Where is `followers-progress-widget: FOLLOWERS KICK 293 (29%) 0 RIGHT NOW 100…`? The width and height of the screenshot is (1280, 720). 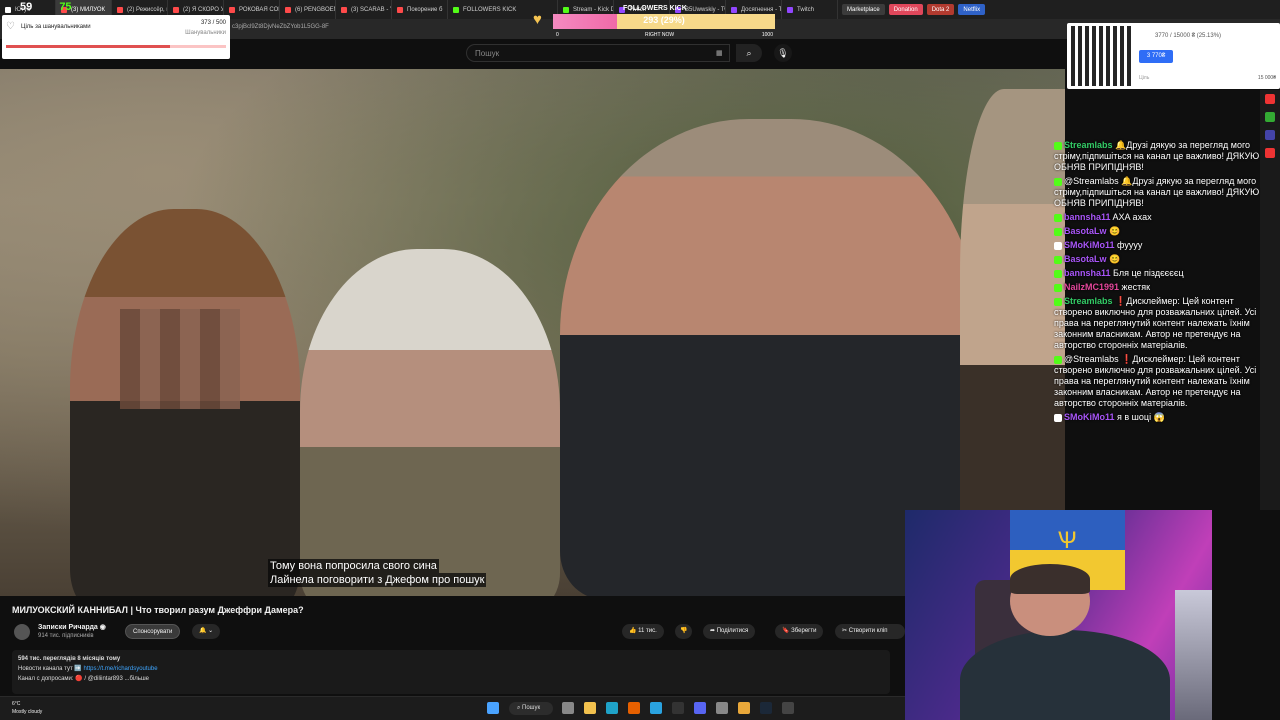 followers-progress-widget: FOLLOWERS KICK 293 (29%) 0 RIGHT NOW 100… is located at coordinates (664, 21).